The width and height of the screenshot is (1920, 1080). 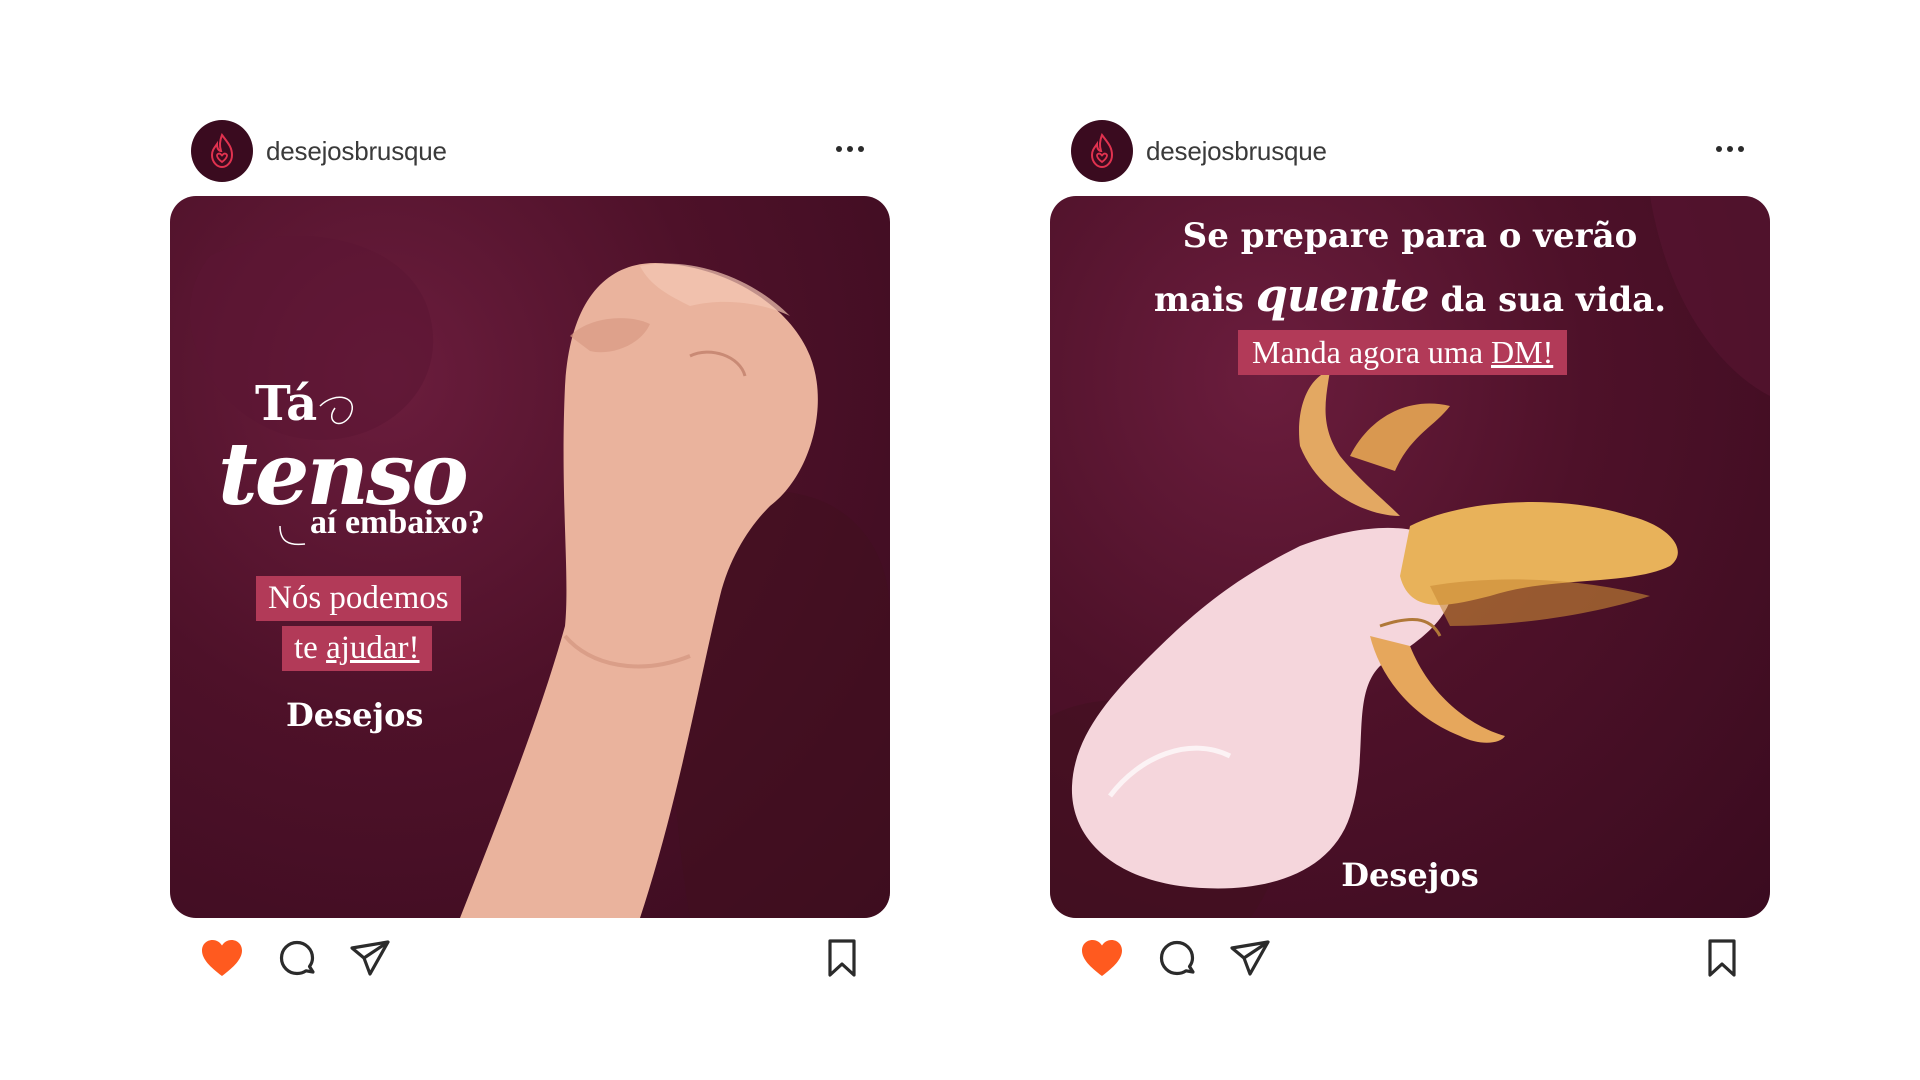 I want to click on cta-pill-line2-underlined: ajudar!, so click(x=373, y=648).